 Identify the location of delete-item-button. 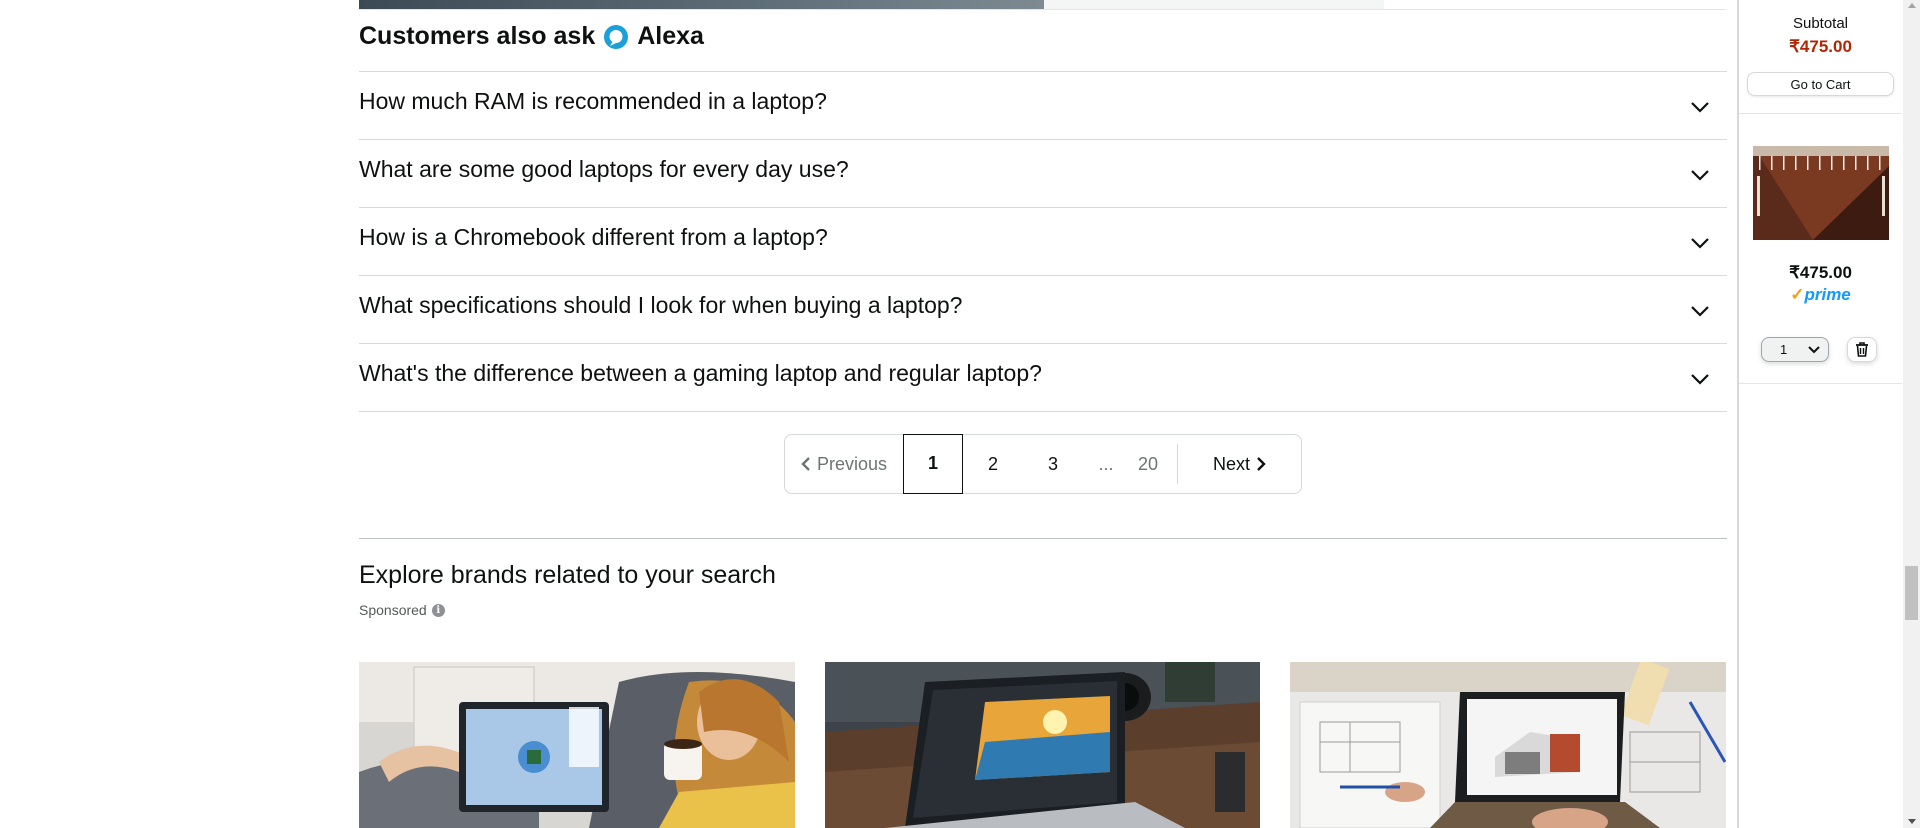
(1862, 349).